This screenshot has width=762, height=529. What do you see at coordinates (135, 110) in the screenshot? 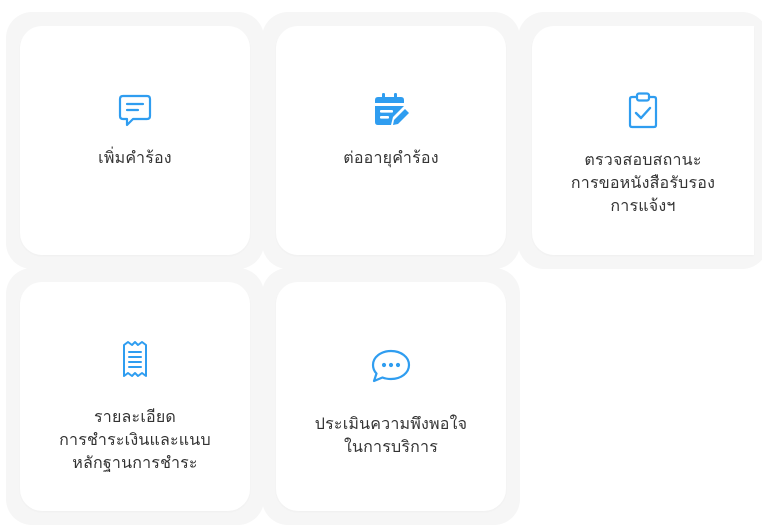
I see `chat-message-icon` at bounding box center [135, 110].